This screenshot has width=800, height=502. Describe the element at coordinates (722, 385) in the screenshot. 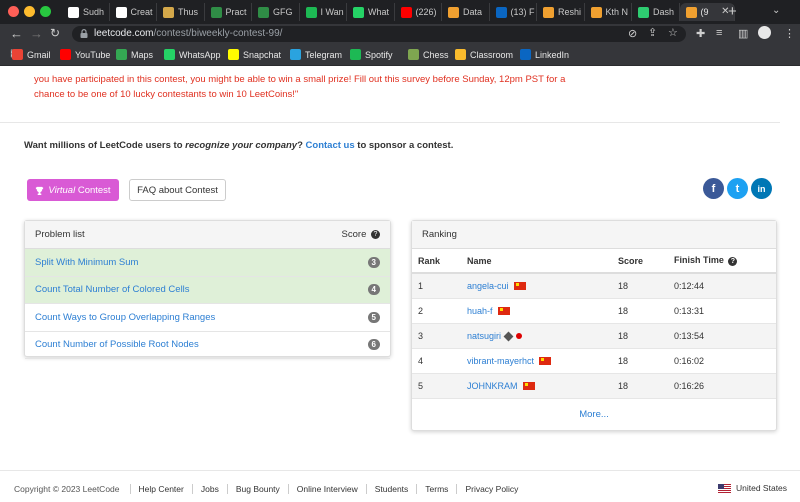

I see `finish-time-cell: 0:16:26` at that location.